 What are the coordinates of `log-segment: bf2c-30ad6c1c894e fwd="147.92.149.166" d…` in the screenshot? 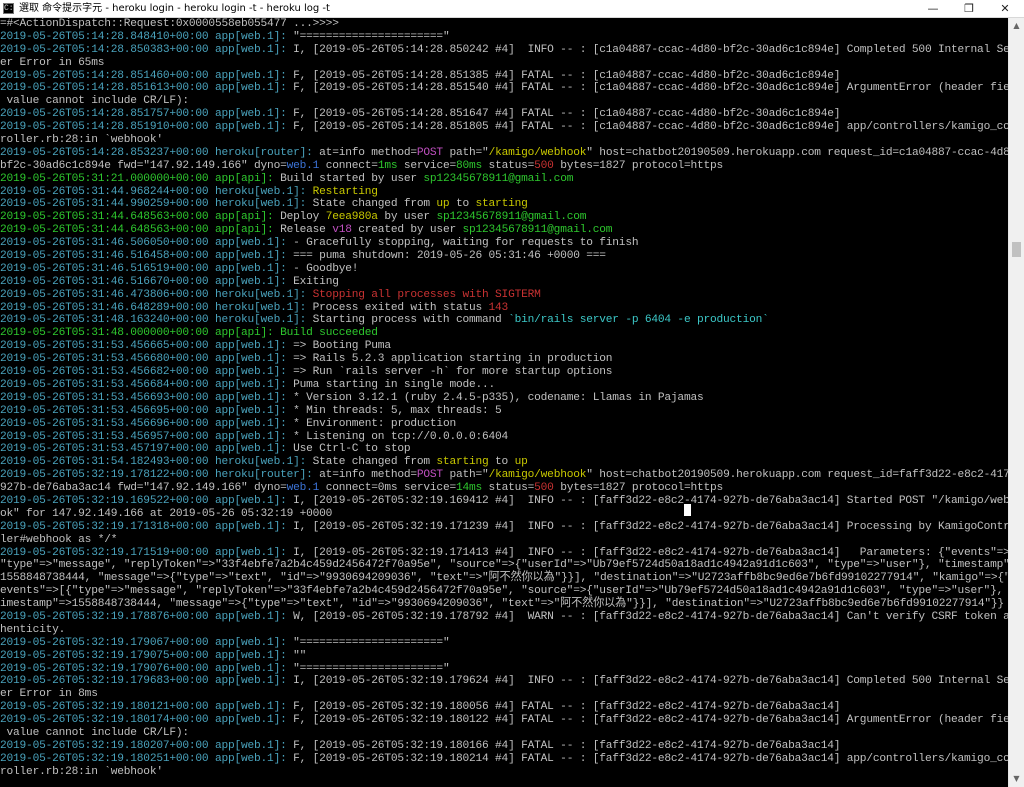 It's located at (143, 165).